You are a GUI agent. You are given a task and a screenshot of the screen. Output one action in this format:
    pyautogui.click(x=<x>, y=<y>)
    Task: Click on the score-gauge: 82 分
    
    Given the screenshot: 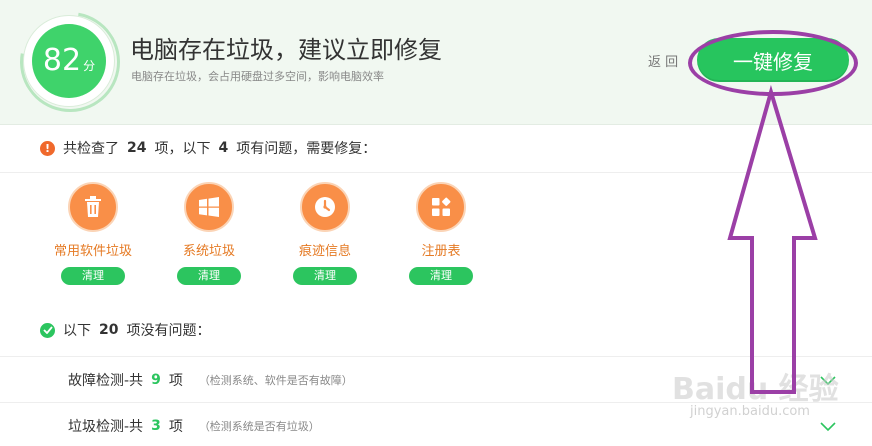 What is the action you would take?
    pyautogui.click(x=69, y=61)
    